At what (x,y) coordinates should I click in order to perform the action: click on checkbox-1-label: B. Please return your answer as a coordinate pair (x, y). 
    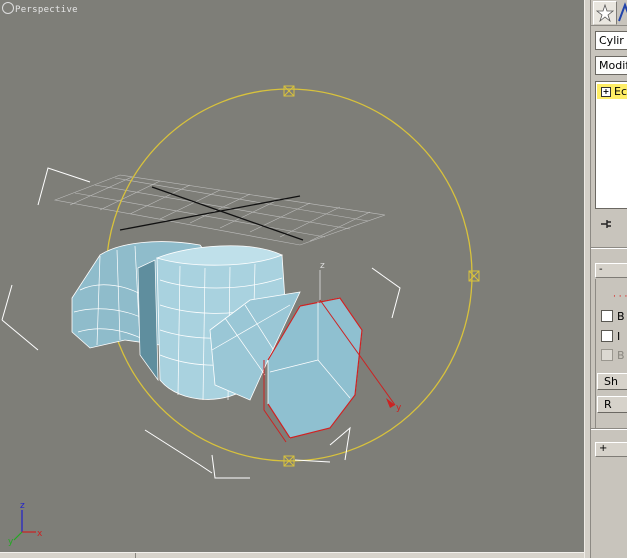
    Looking at the image, I should click on (621, 316).